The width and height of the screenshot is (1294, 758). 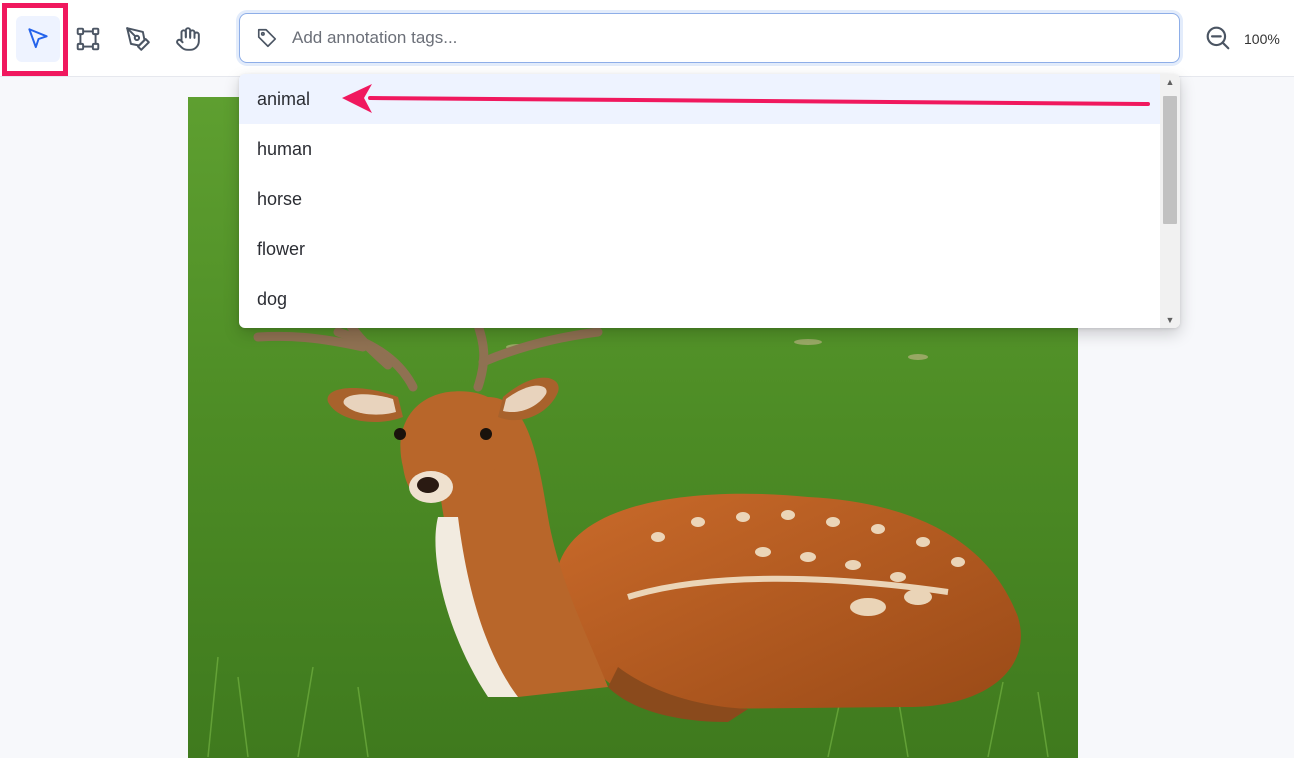 I want to click on scroll-down-arrow-icon: ▼, so click(x=1170, y=320).